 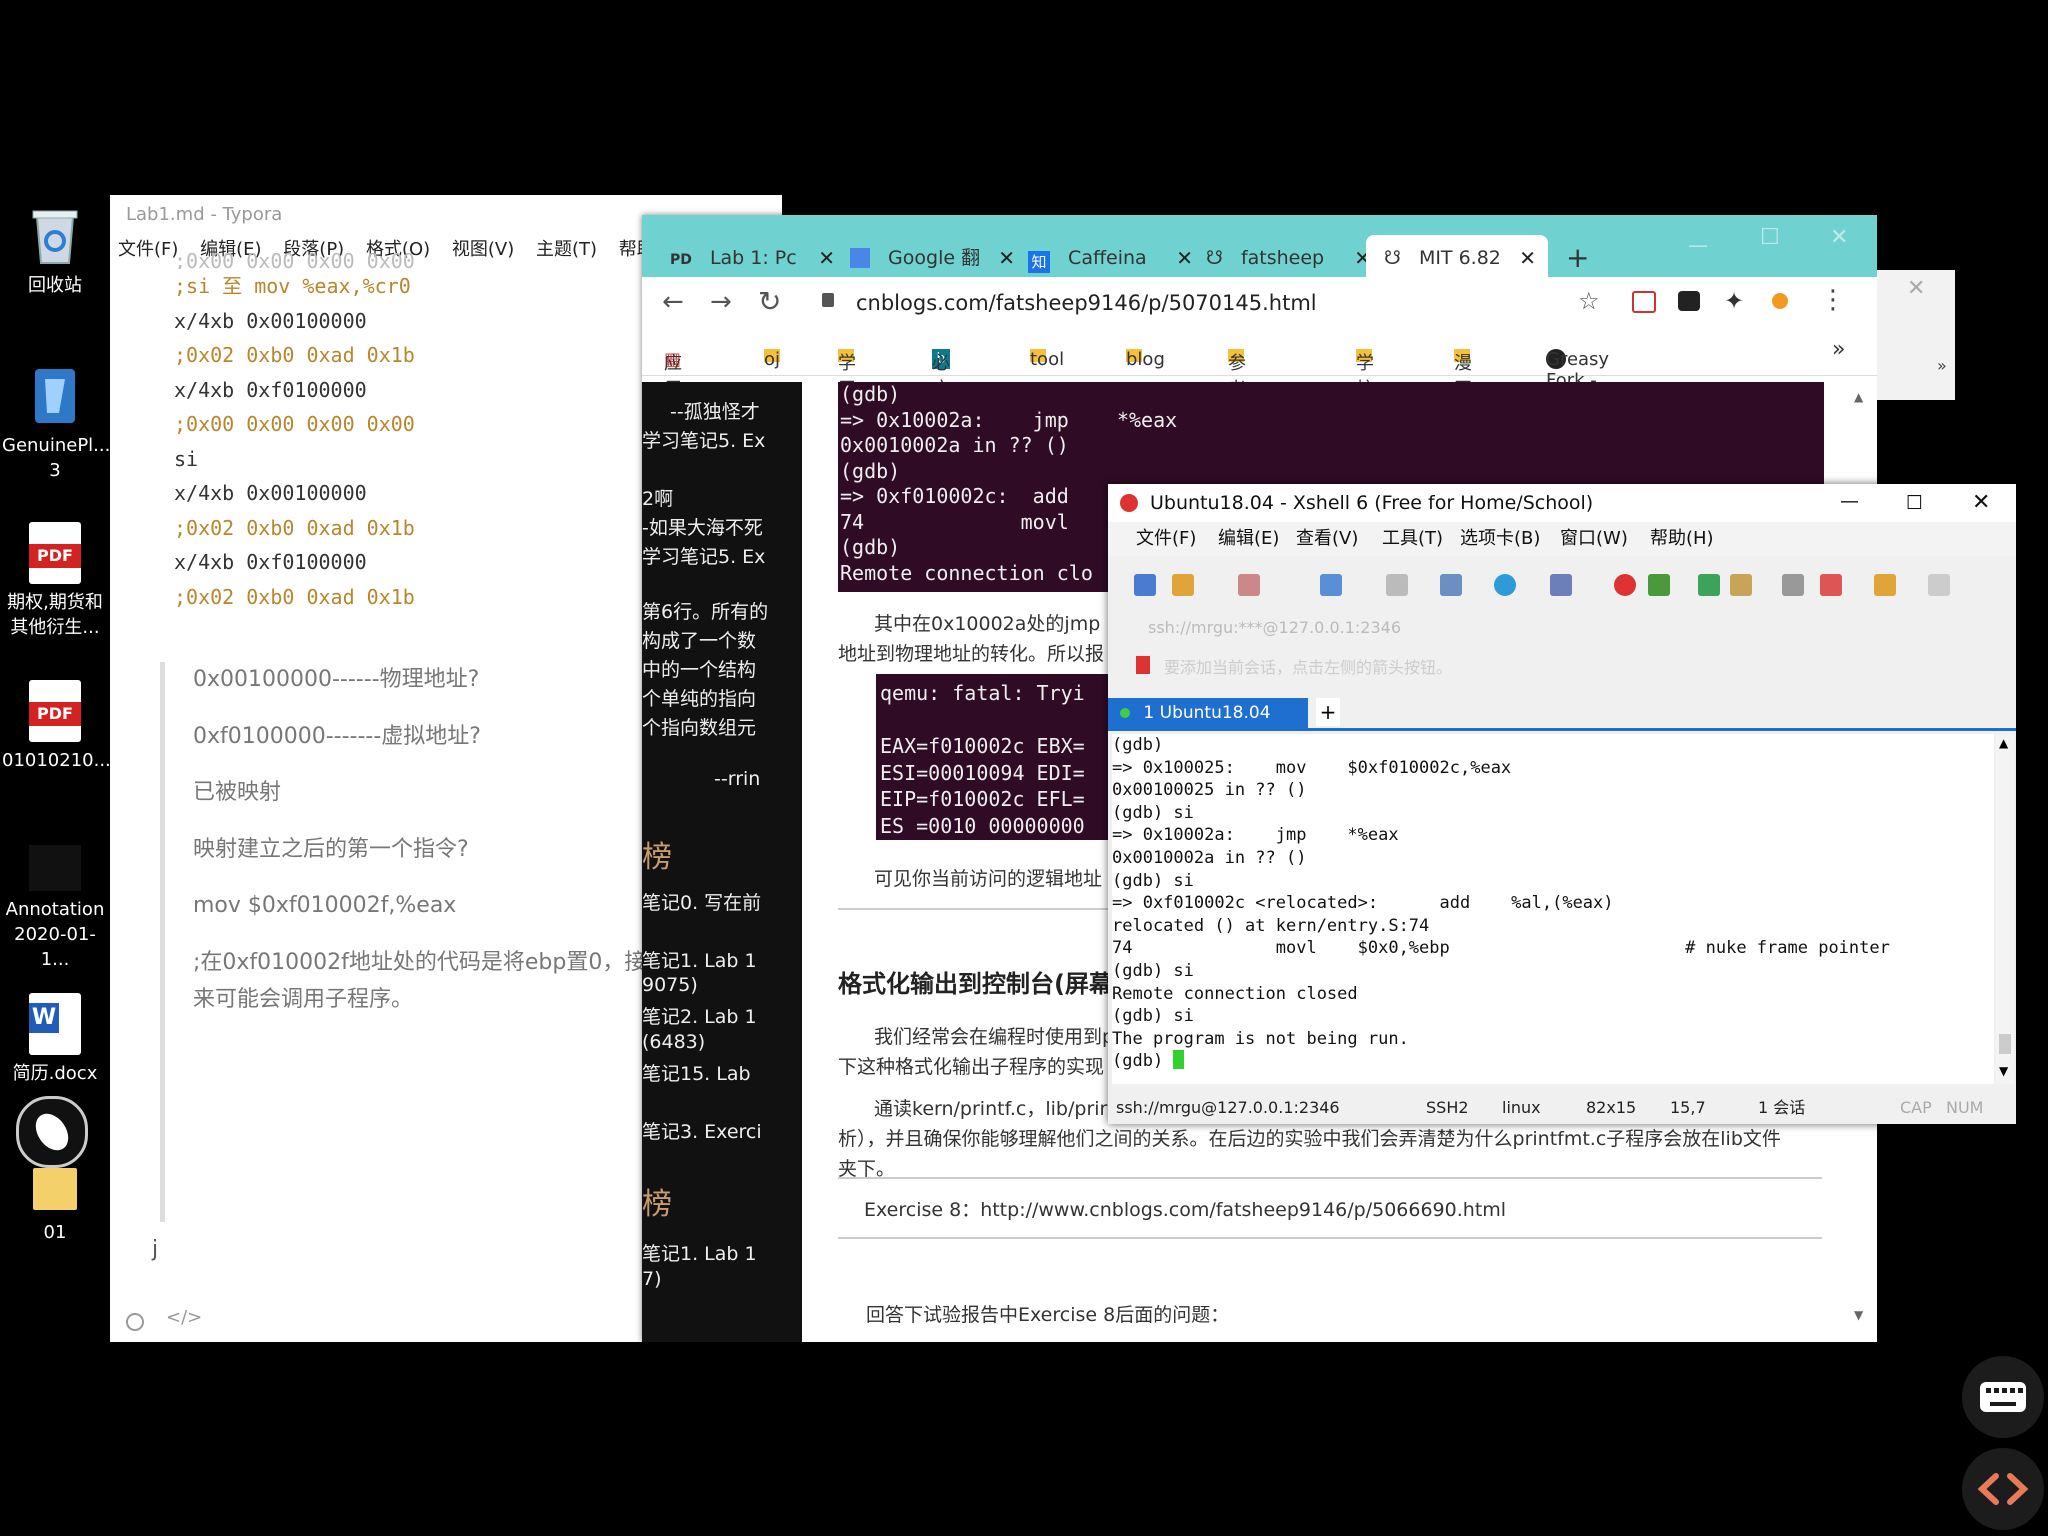 I want to click on tab-fatsheep: ☋ fatsheep ✕, so click(x=1288, y=258).